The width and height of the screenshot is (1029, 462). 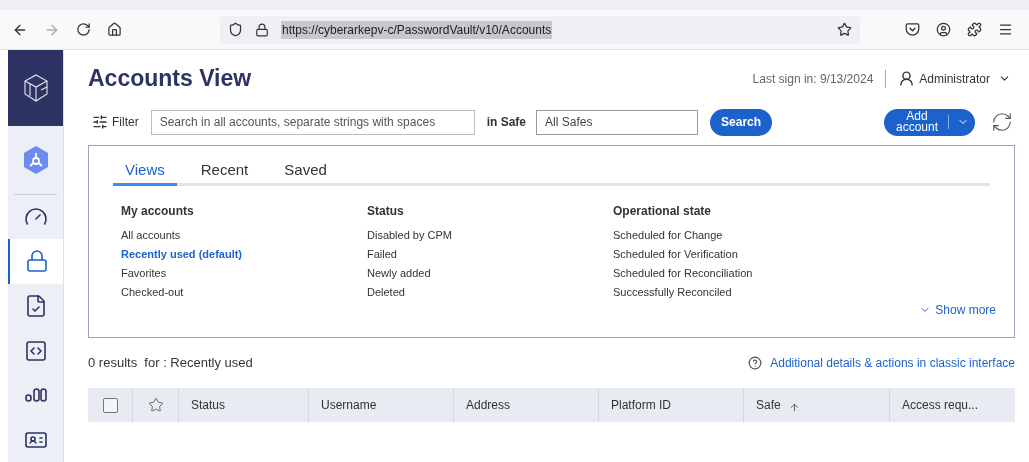 I want to click on bookmark-star-icon, so click(x=844, y=29).